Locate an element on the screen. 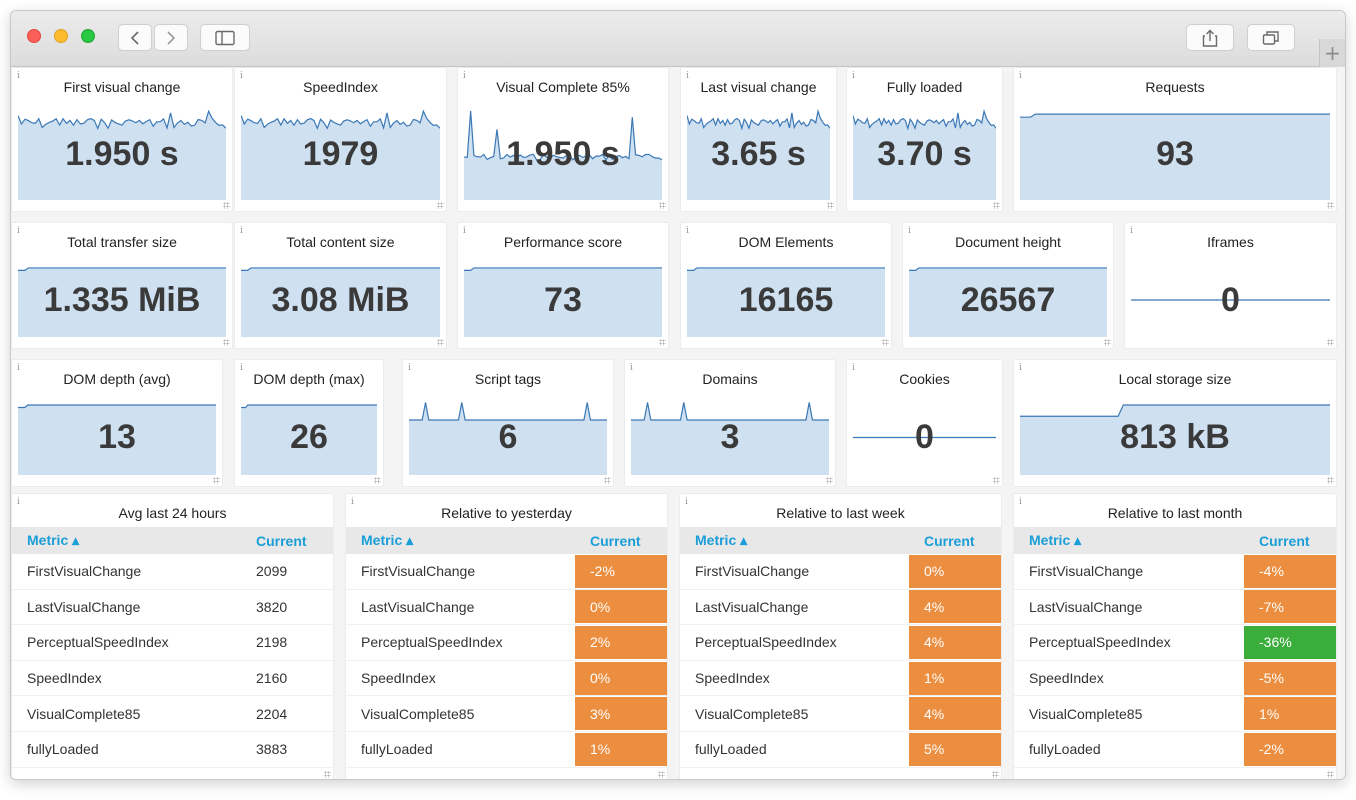 This screenshot has width=1356, height=800. metric-panel-cookies: i Cookies 0 is located at coordinates (924, 423).